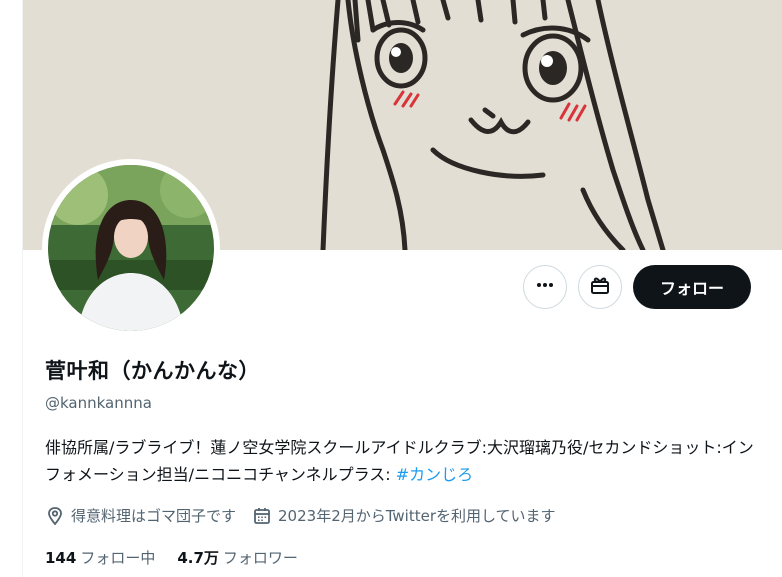 This screenshot has height=577, width=782. Describe the element at coordinates (262, 516) in the screenshot. I see `calendar-icon` at that location.